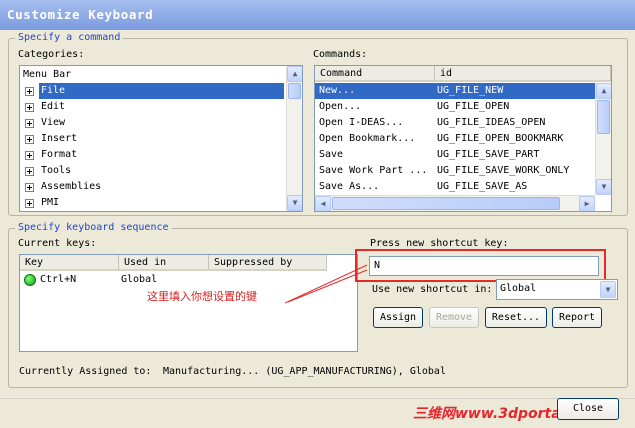  Describe the element at coordinates (331, 154) in the screenshot. I see `command-name: Save` at that location.